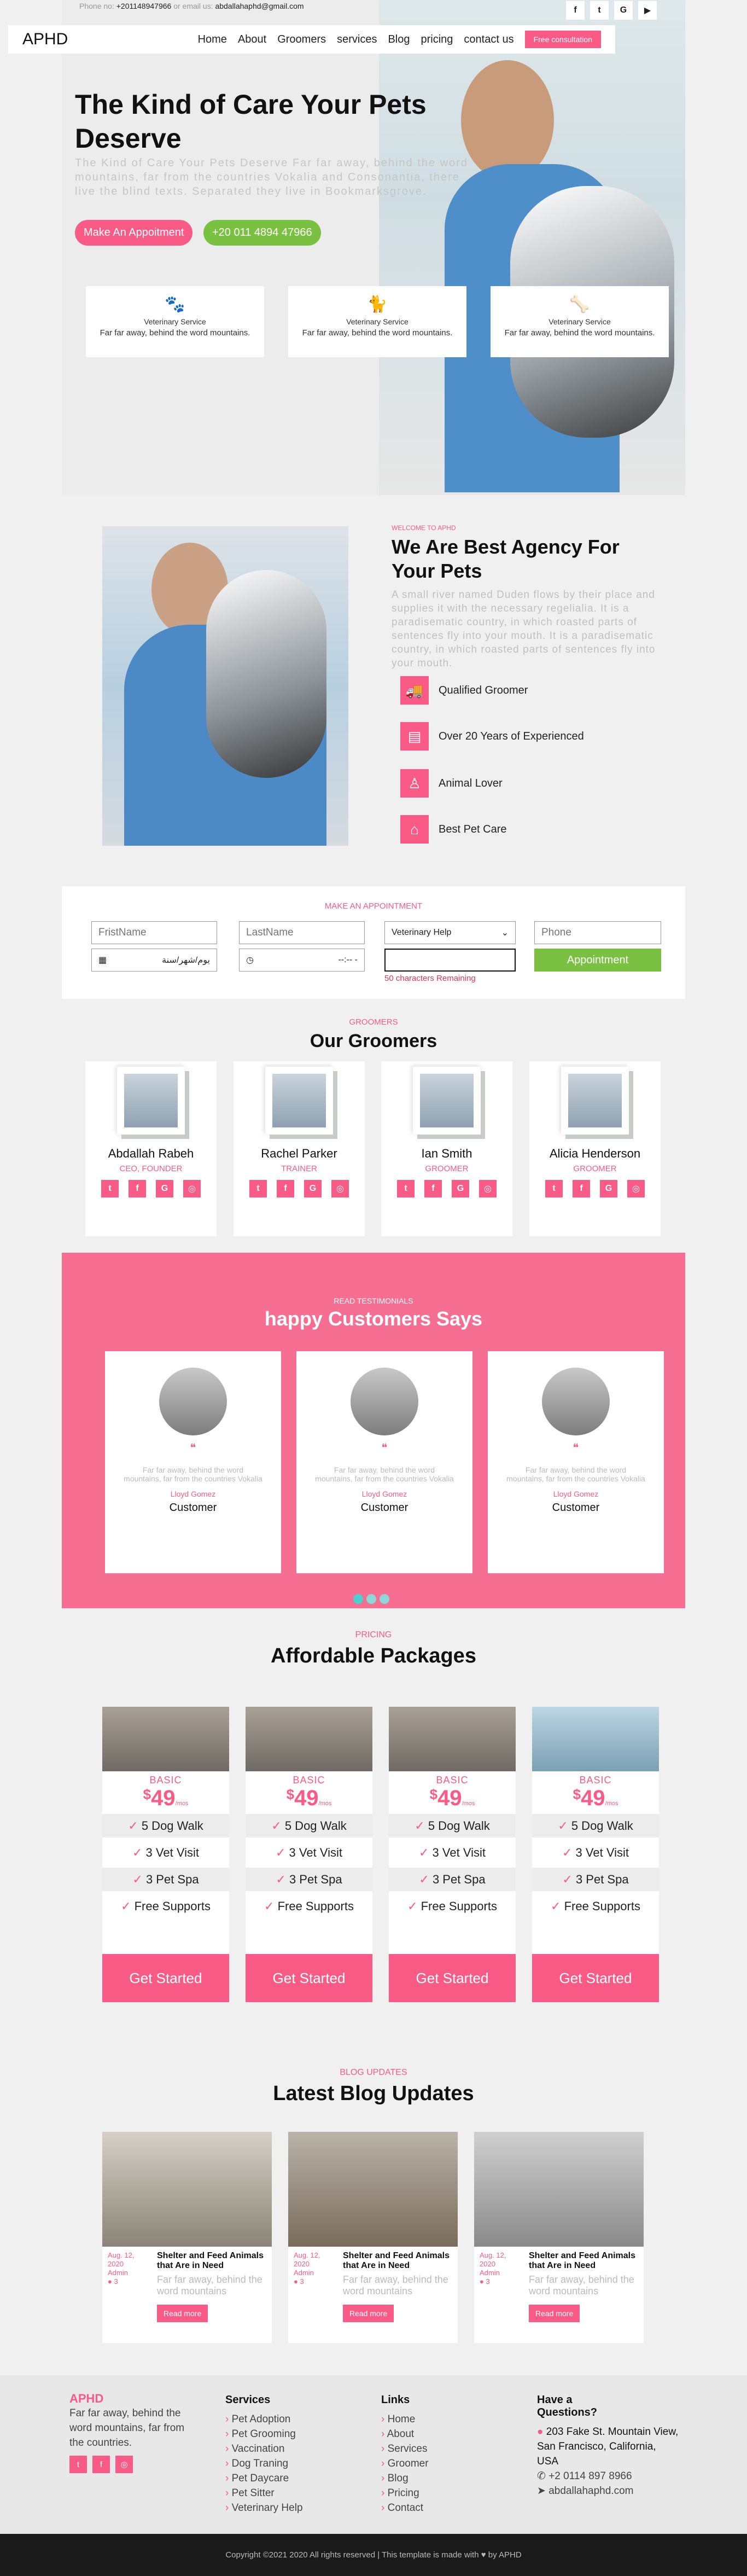 Image resolution: width=747 pixels, height=2576 pixels. Describe the element at coordinates (248, 2400) in the screenshot. I see `footer-services-title: Services` at that location.